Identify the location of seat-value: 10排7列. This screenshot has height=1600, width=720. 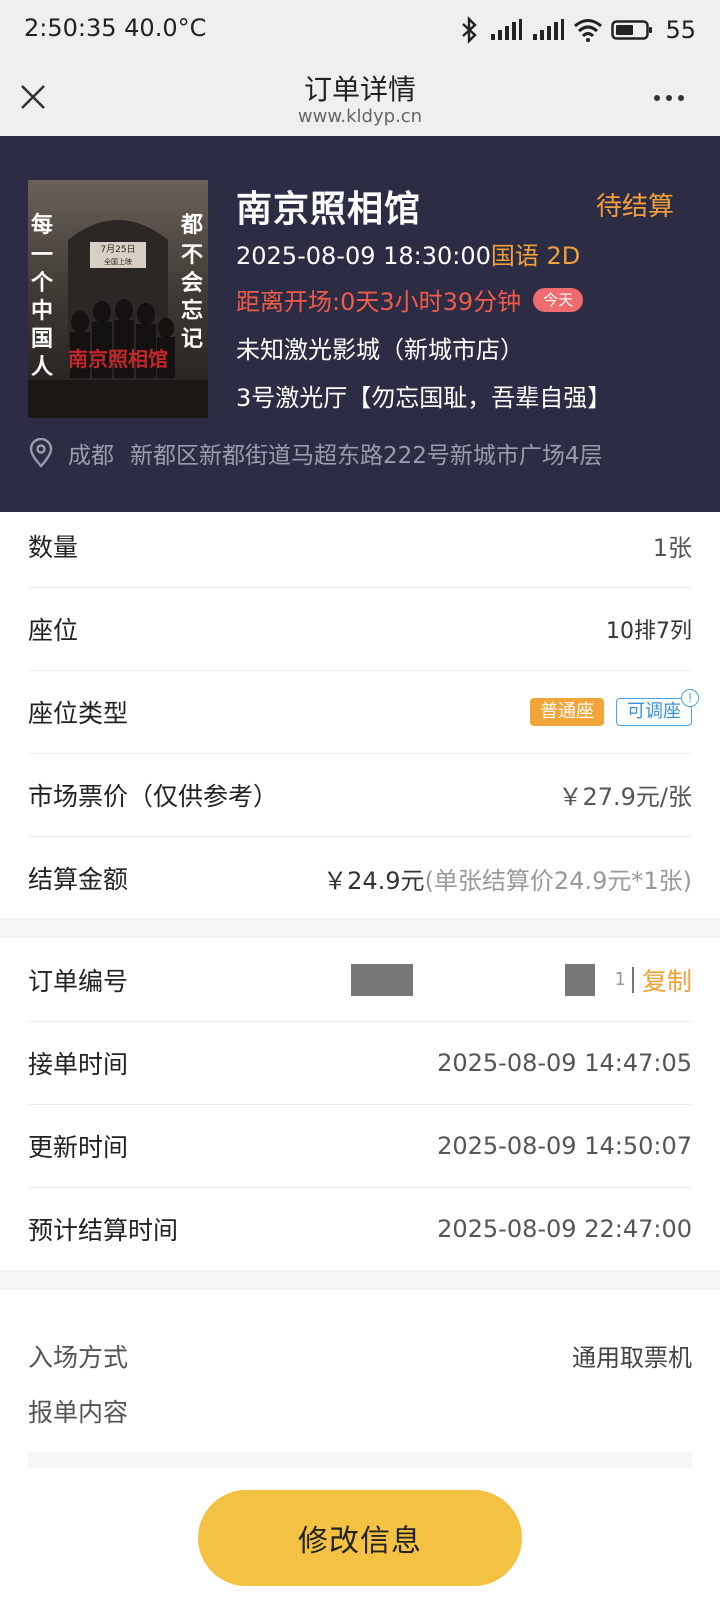
(649, 631).